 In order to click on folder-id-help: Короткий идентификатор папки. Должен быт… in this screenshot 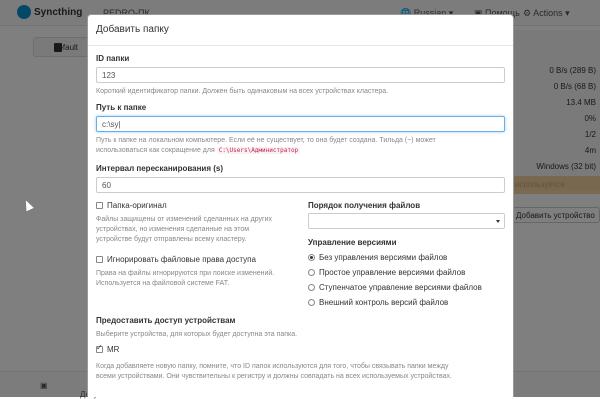, I will do `click(242, 91)`.